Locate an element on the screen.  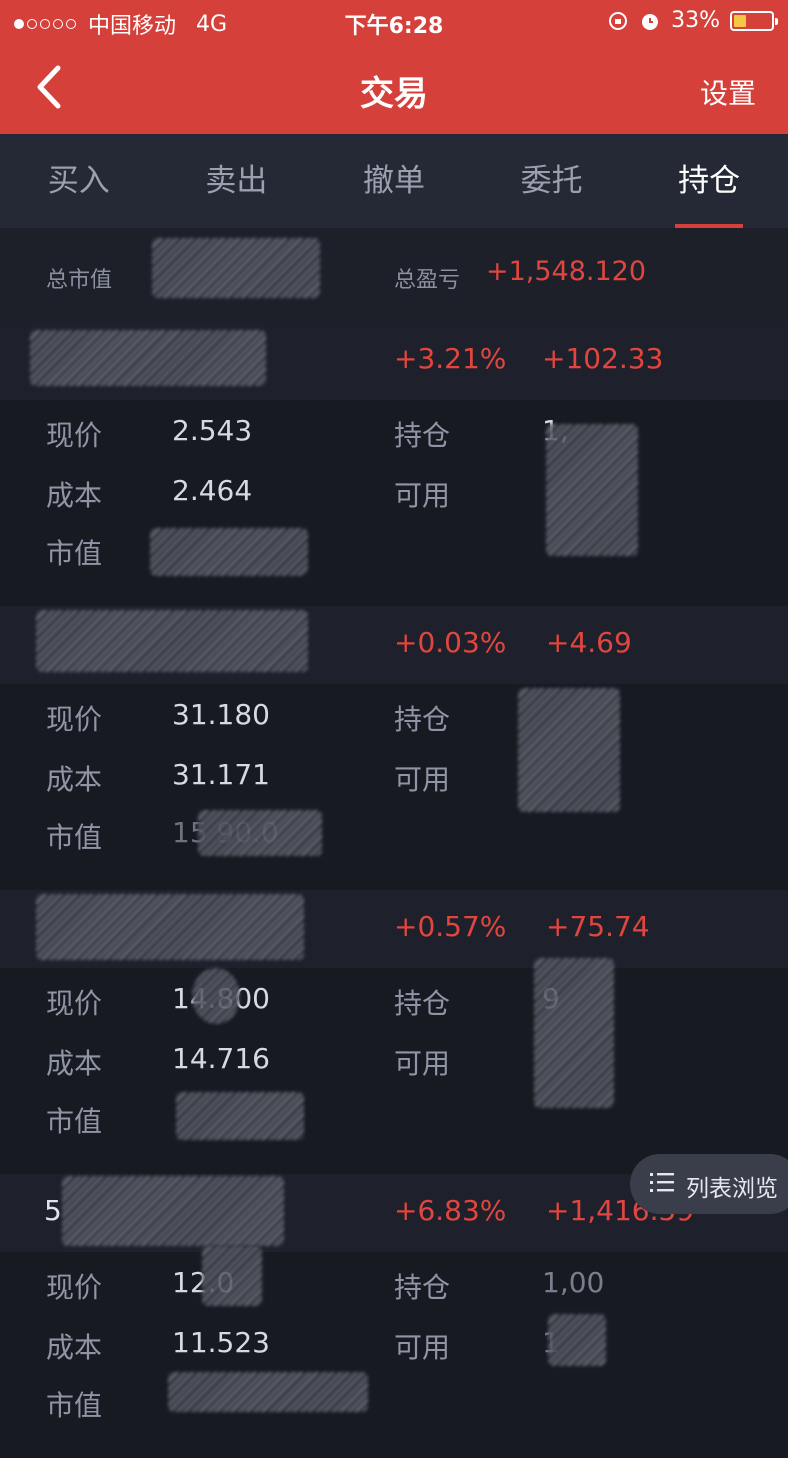
position-header: +3.21% +102.33 is located at coordinates (394, 361).